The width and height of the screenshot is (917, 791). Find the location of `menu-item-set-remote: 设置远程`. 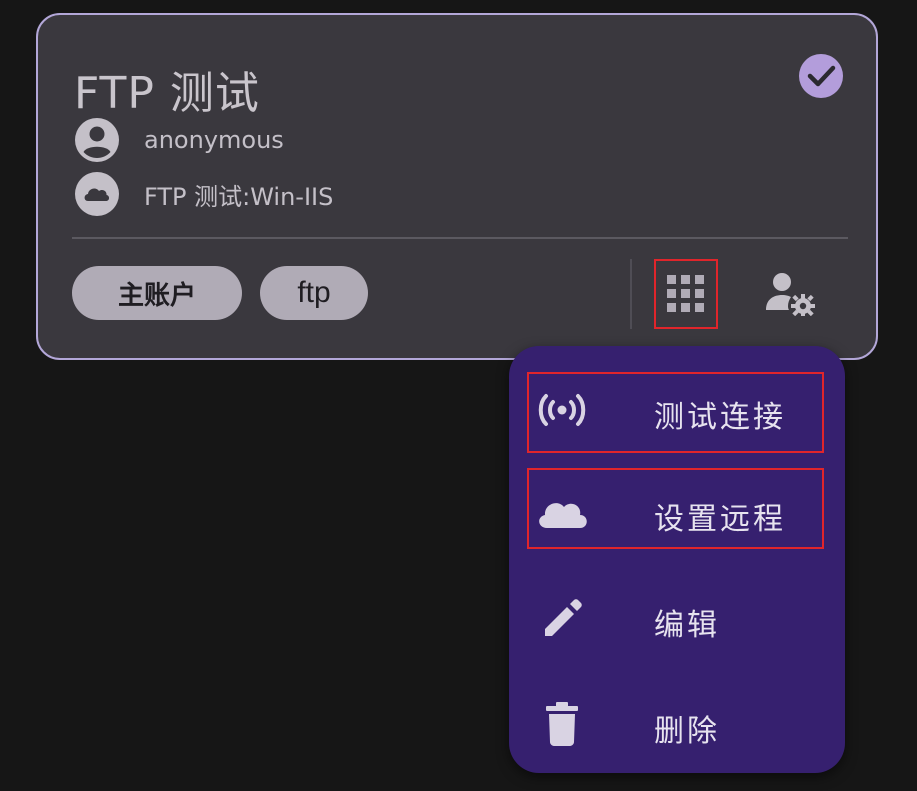

menu-item-set-remote: 设置远程 is located at coordinates (677, 512).